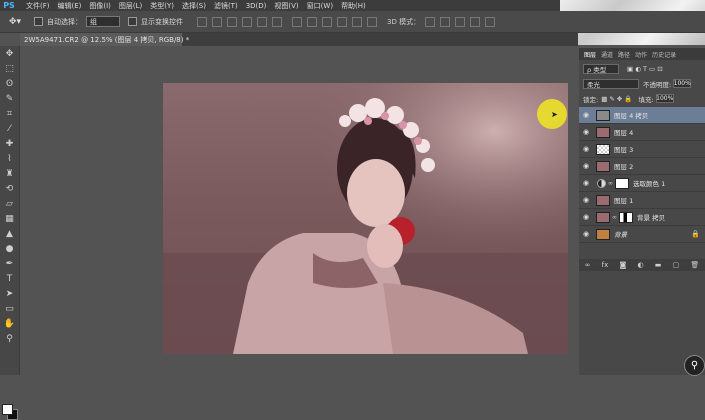 The width and height of the screenshot is (705, 420). I want to click on new-adjustment-icon: ◐, so click(640, 265).